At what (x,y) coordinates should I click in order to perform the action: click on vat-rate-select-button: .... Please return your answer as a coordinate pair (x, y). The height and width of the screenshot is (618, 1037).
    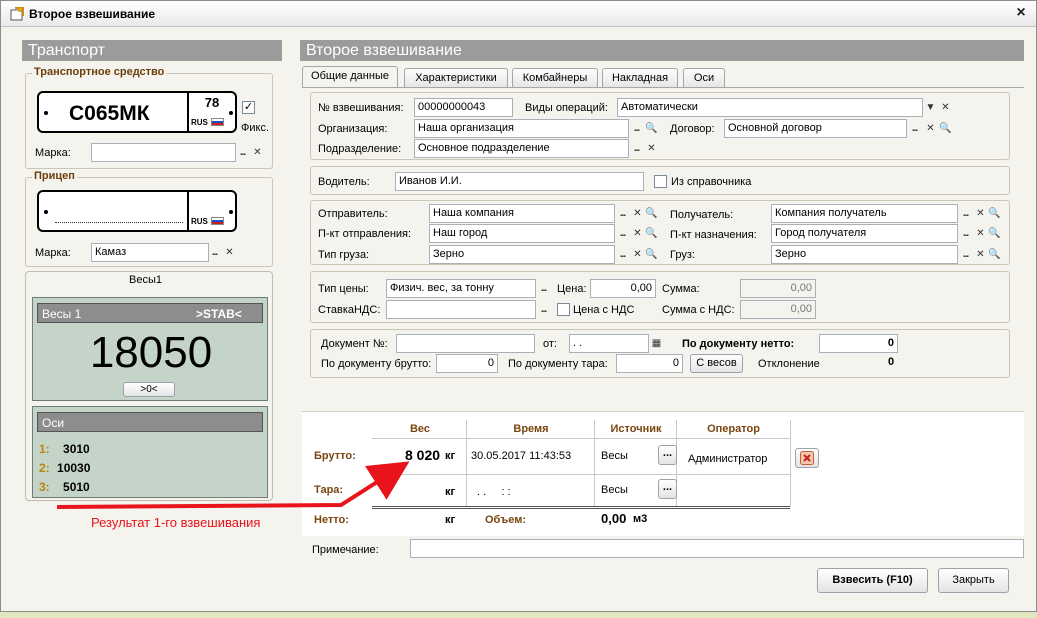
    Looking at the image, I should click on (543, 309).